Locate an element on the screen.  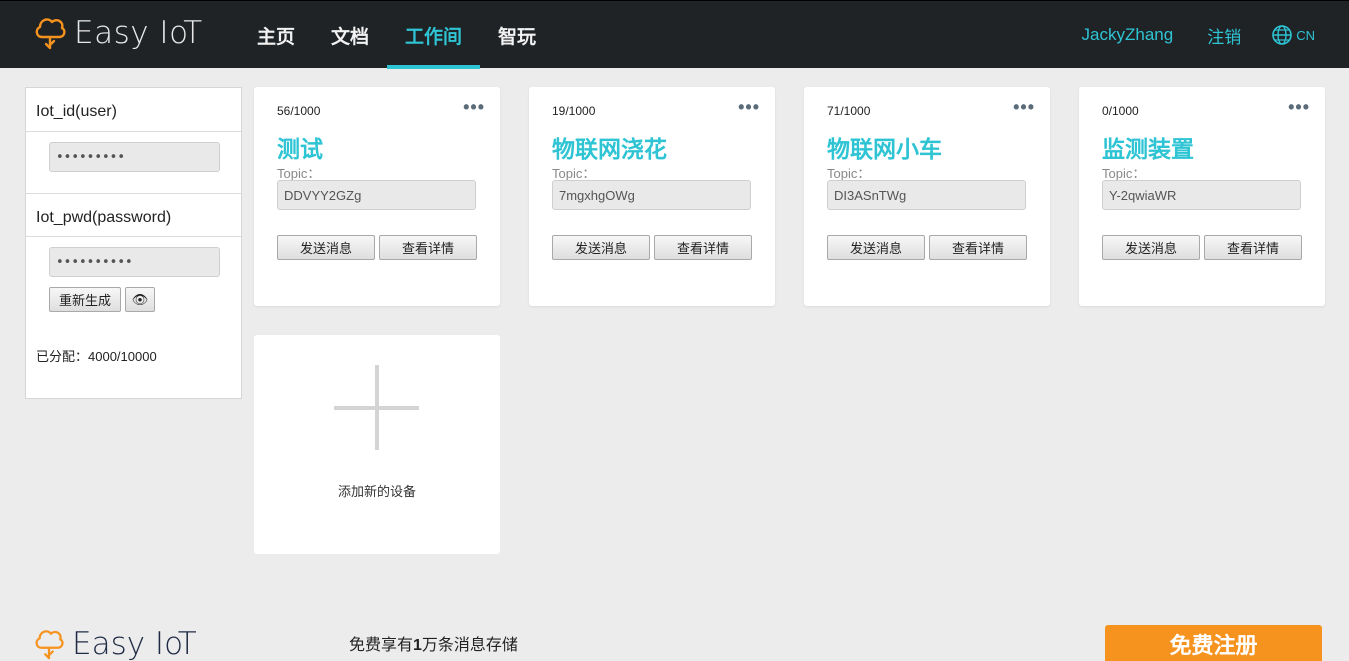
show-password-button: 👁 is located at coordinates (140, 299).